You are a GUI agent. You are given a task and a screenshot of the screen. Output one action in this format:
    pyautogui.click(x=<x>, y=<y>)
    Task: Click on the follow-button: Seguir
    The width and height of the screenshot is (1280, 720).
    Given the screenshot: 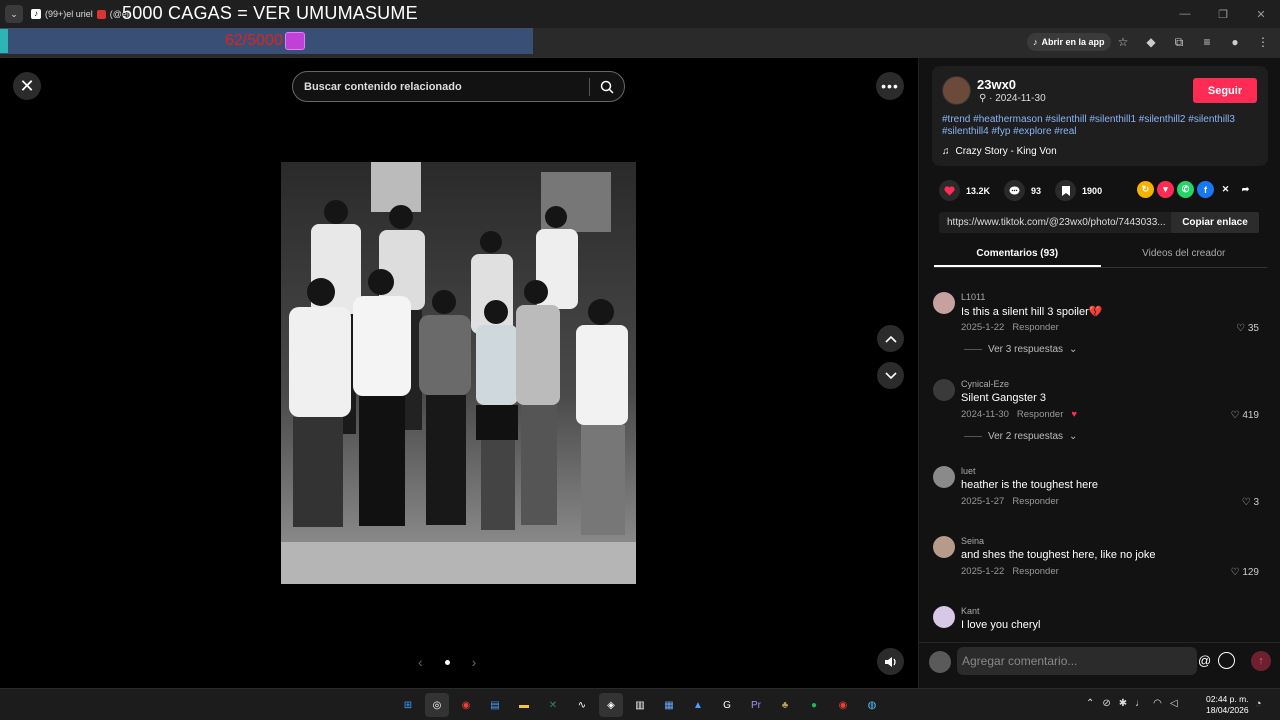 What is the action you would take?
    pyautogui.click(x=1225, y=90)
    